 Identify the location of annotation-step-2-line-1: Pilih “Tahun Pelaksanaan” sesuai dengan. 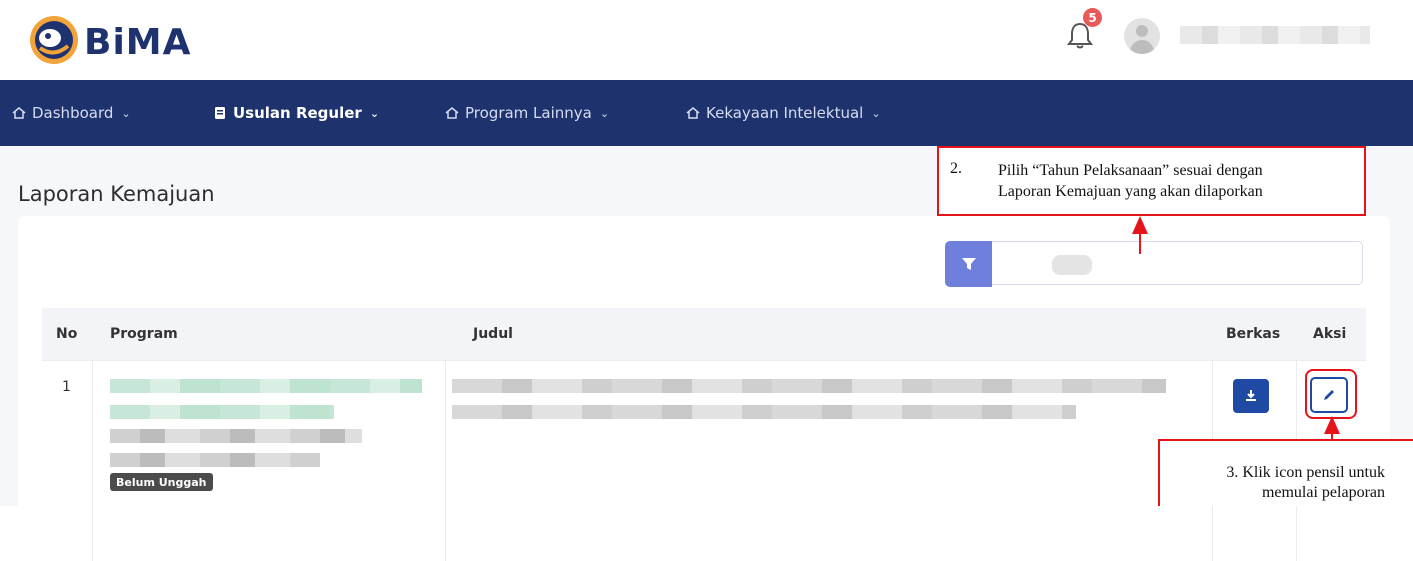
(1130, 170).